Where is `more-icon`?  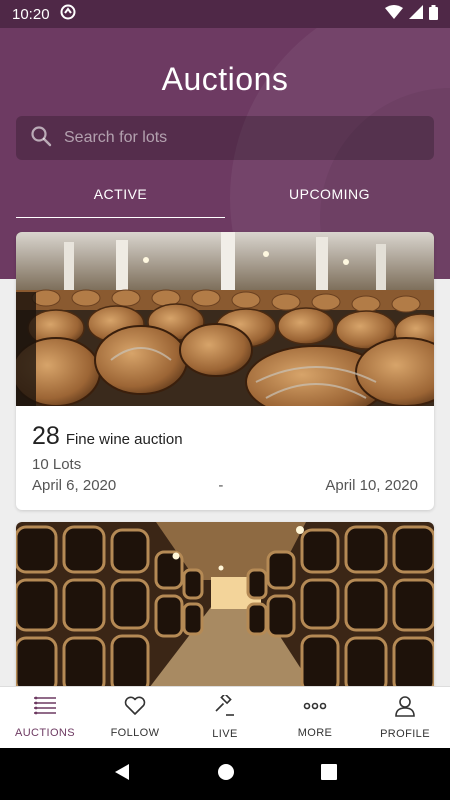 more-icon is located at coordinates (315, 708).